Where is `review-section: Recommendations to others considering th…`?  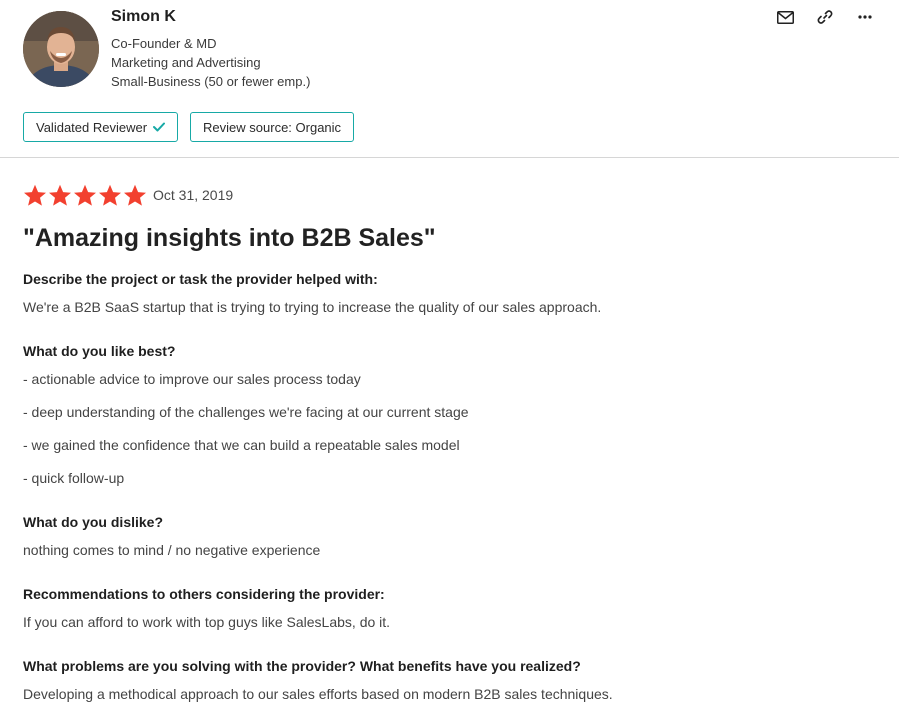 review-section: Recommendations to others considering th… is located at coordinates (449, 608).